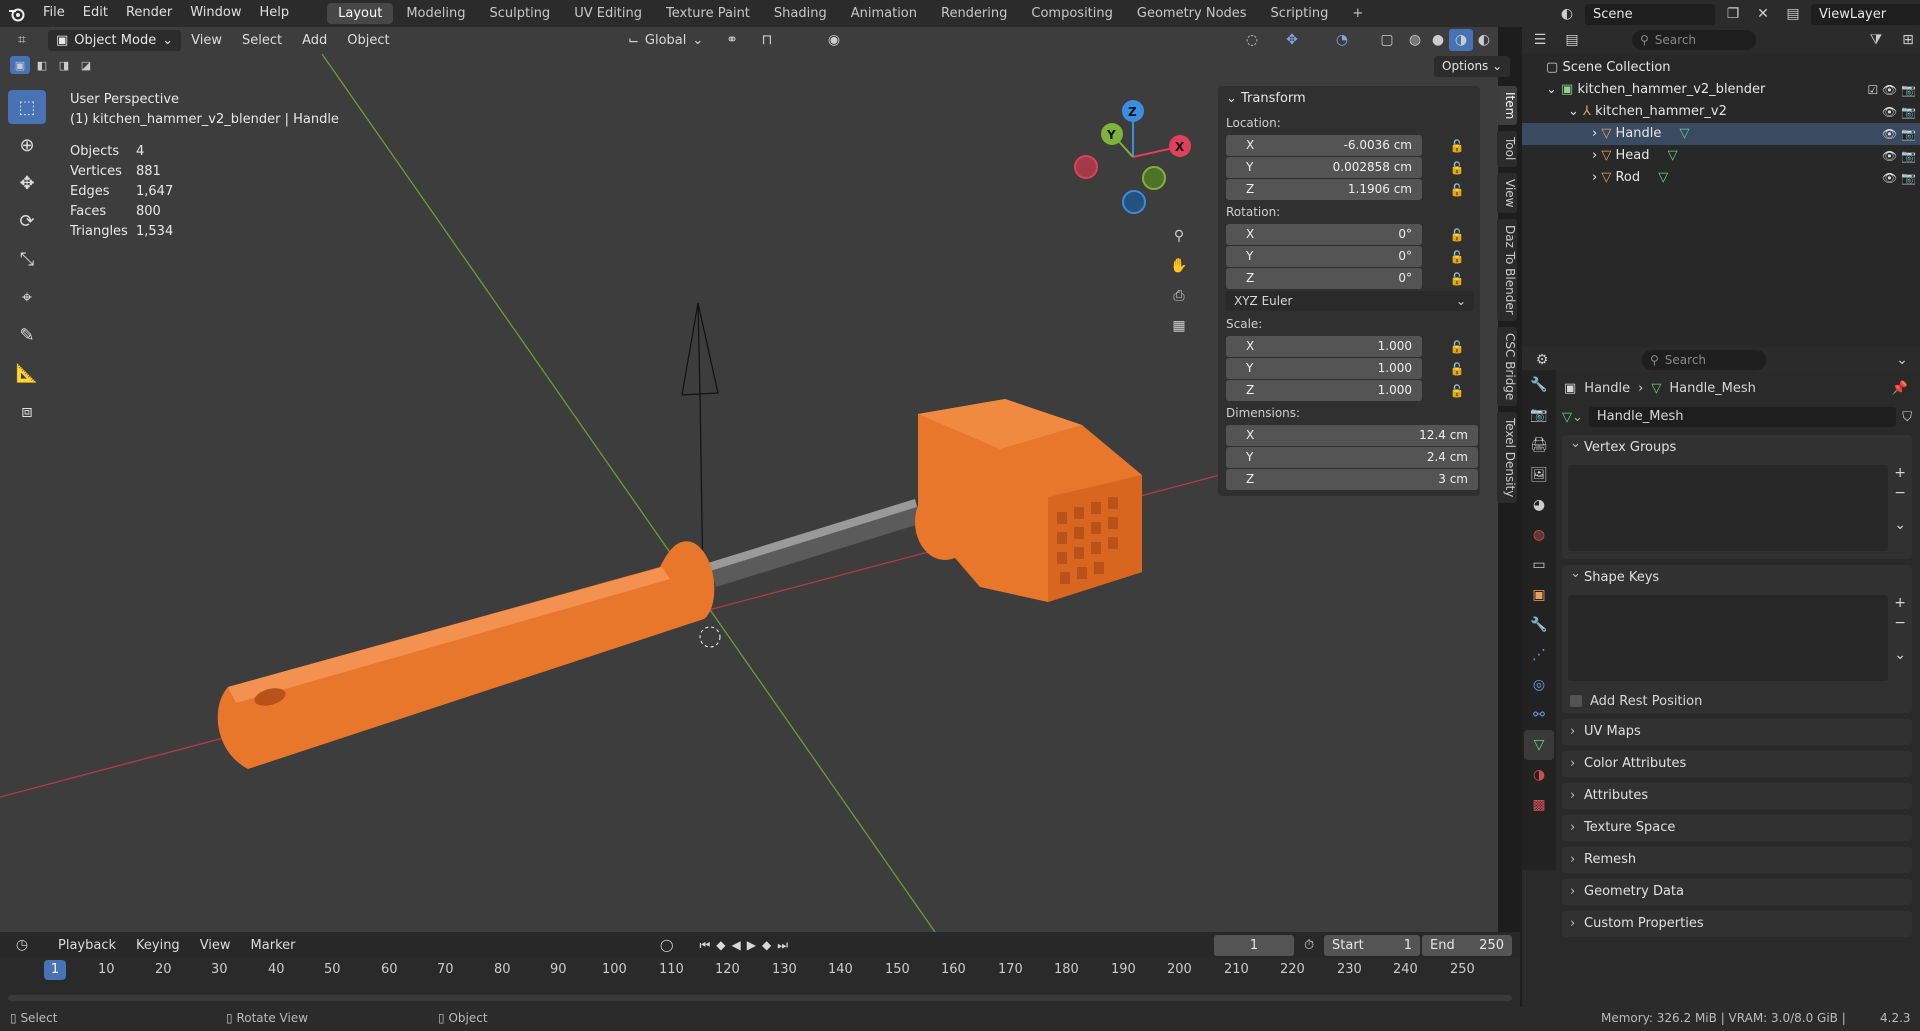  Describe the element at coordinates (27, 183) in the screenshot. I see `move-tool-icon: ✥` at that location.